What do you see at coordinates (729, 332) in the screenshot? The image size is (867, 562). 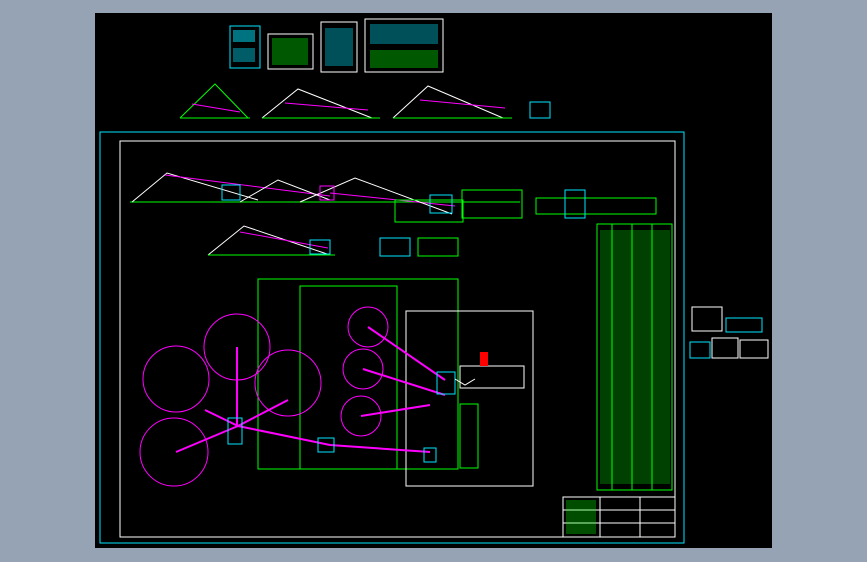 I see `side-details` at bounding box center [729, 332].